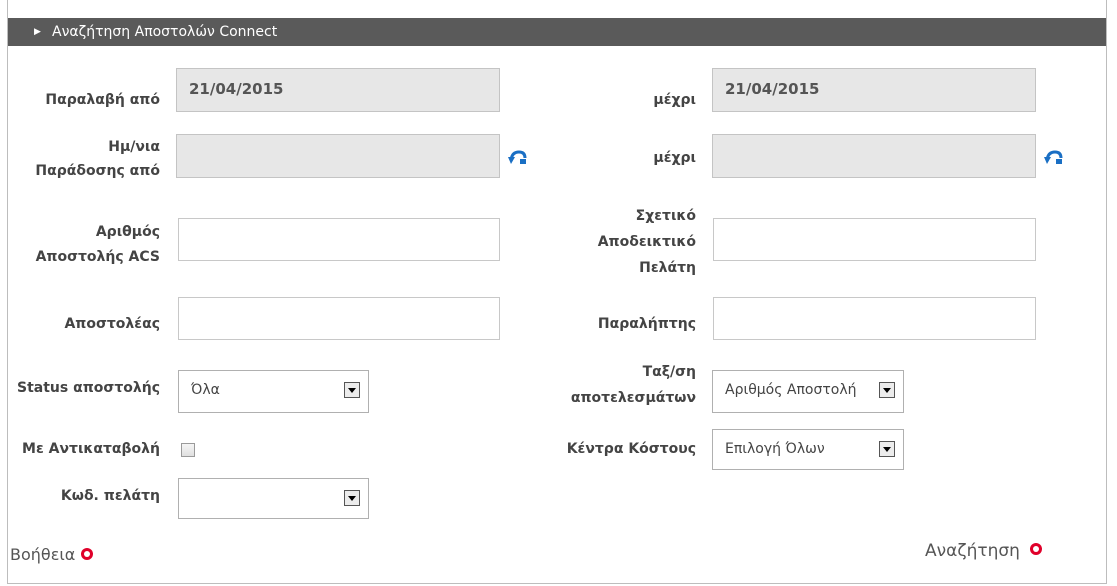  What do you see at coordinates (874, 318) in the screenshot?
I see `recipient-input` at bounding box center [874, 318].